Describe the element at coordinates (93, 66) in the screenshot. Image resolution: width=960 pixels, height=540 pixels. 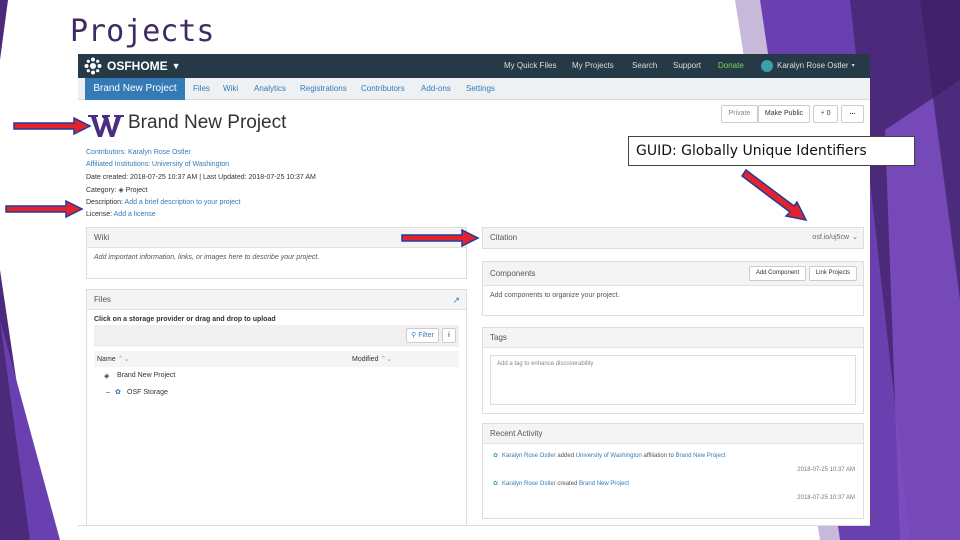
I see `osf-logo-icon` at that location.